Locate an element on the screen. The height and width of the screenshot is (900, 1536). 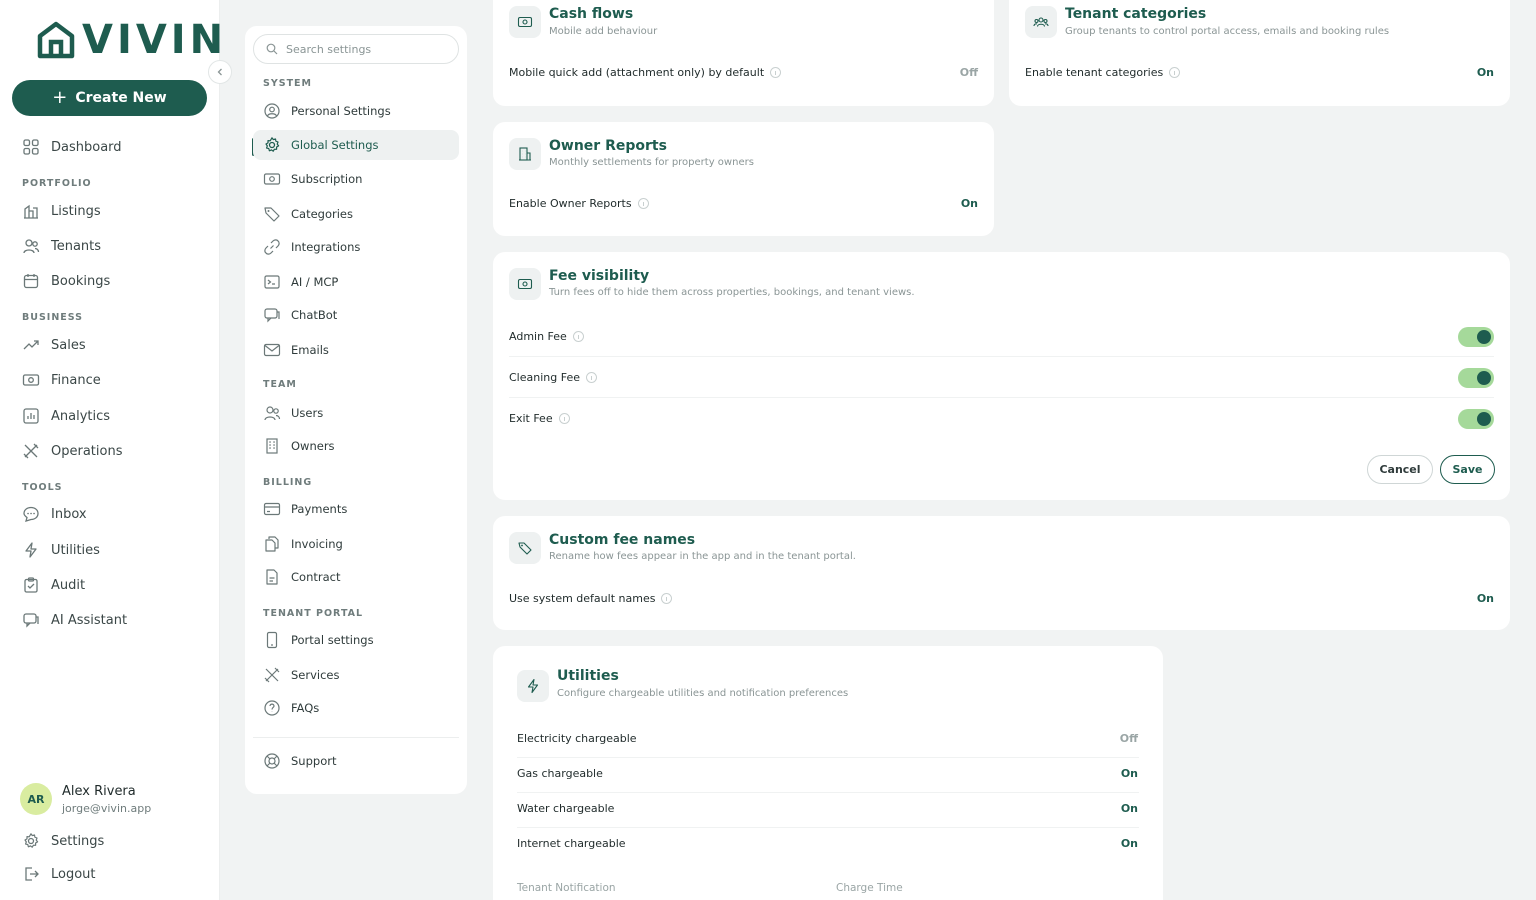
nav-audit-label: Audit is located at coordinates (68, 585).